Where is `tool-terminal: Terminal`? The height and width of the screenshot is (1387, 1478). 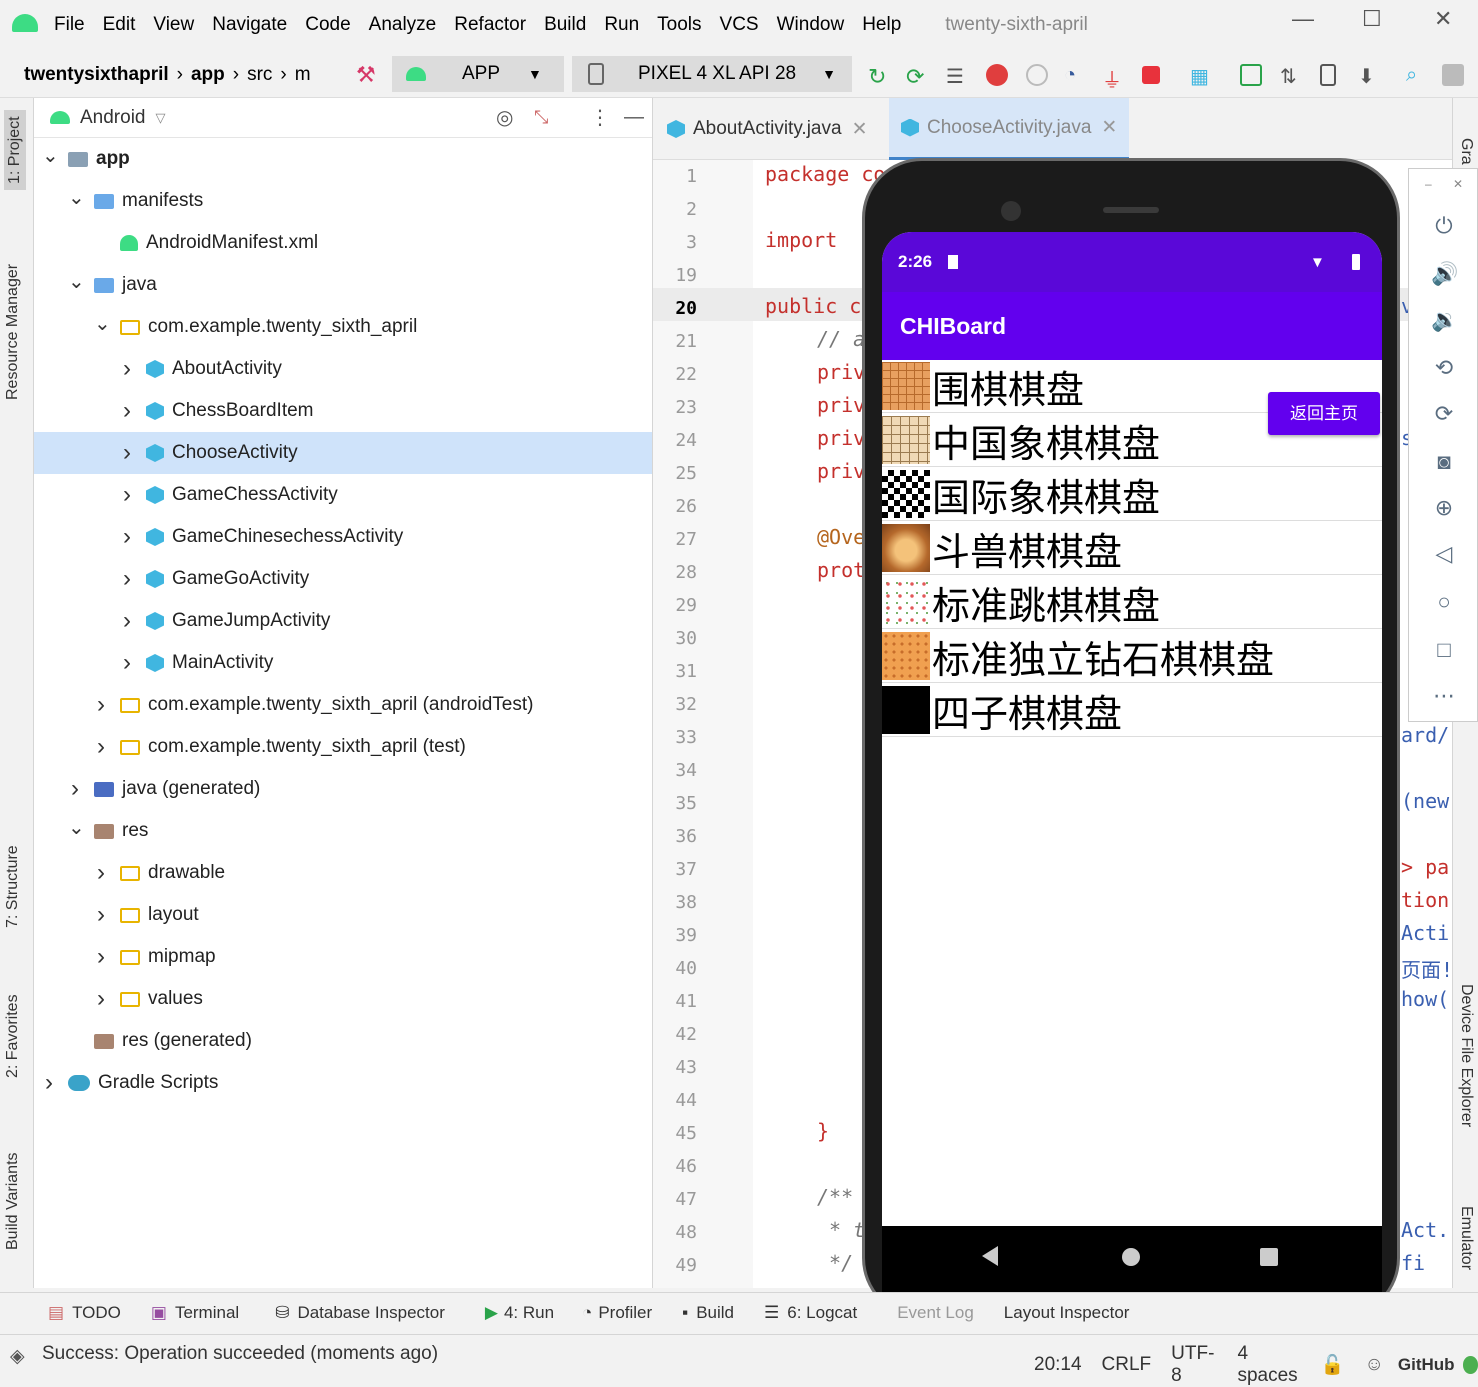 tool-terminal: Terminal is located at coordinates (207, 1313).